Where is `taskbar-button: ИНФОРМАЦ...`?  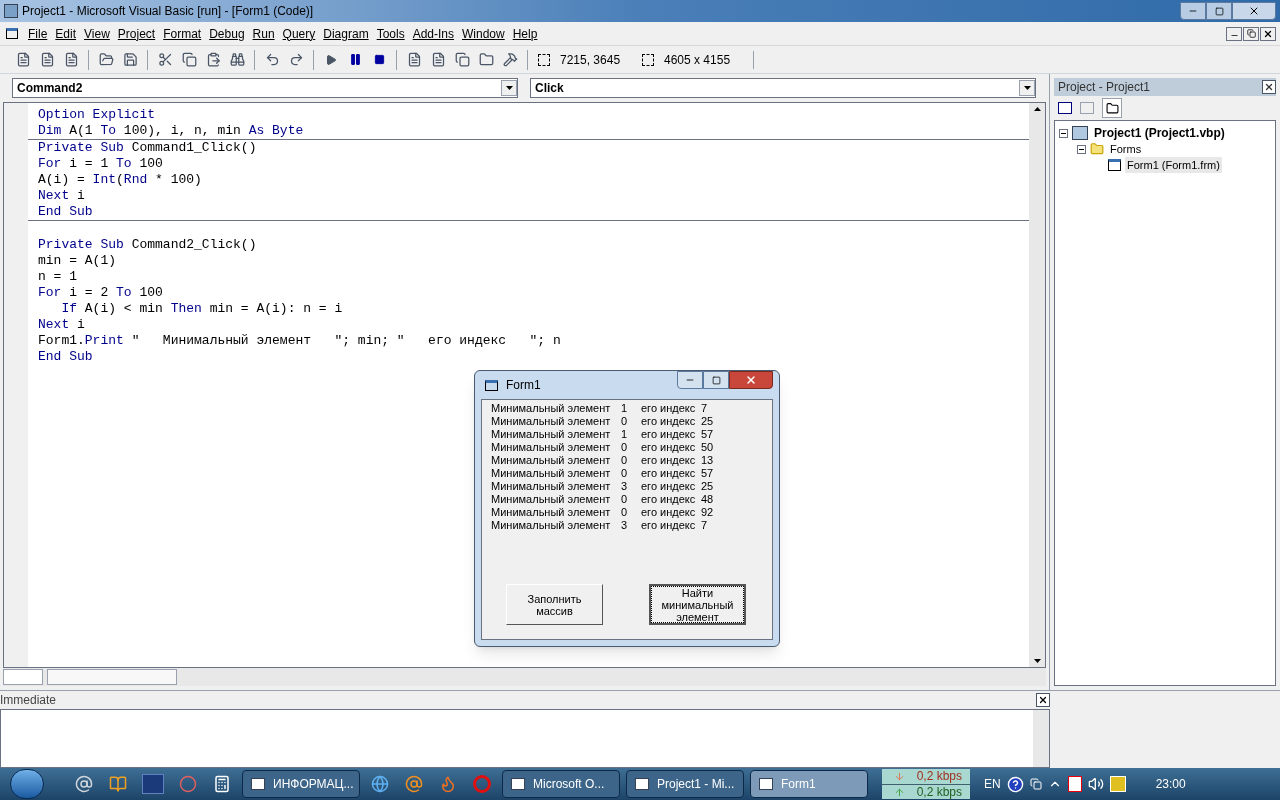 taskbar-button: ИНФОРМАЦ... is located at coordinates (301, 784).